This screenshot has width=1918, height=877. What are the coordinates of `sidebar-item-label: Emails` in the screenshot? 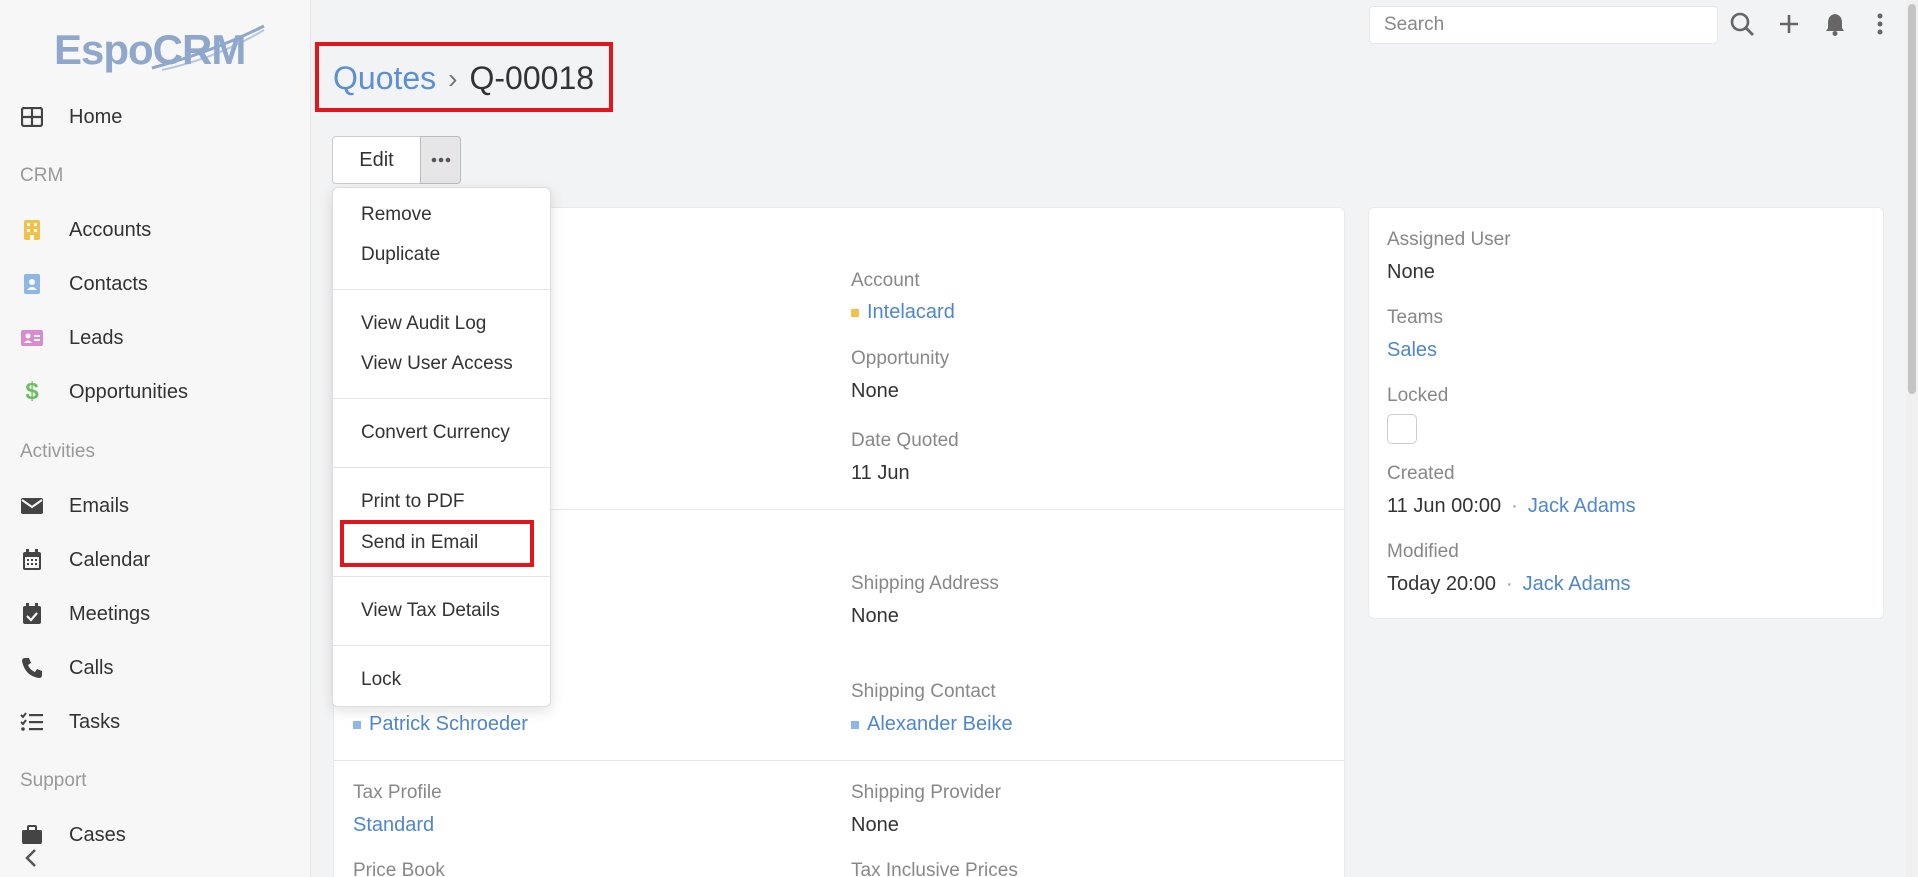 It's located at (99, 505).